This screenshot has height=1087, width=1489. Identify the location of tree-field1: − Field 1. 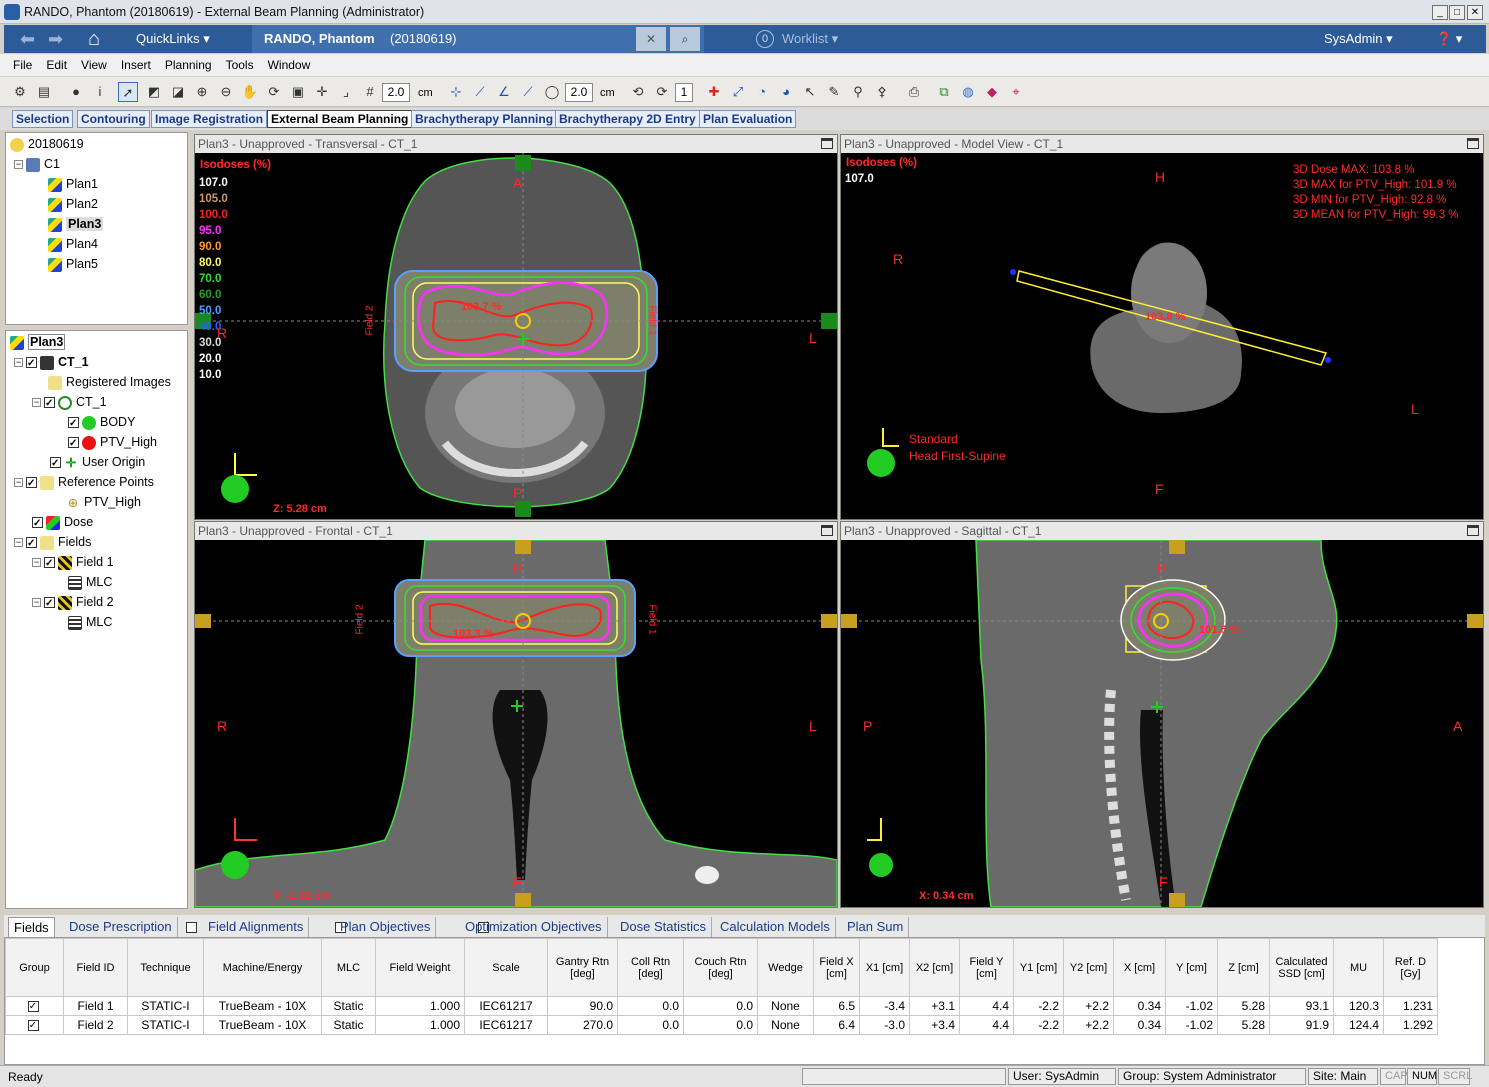
(73, 563).